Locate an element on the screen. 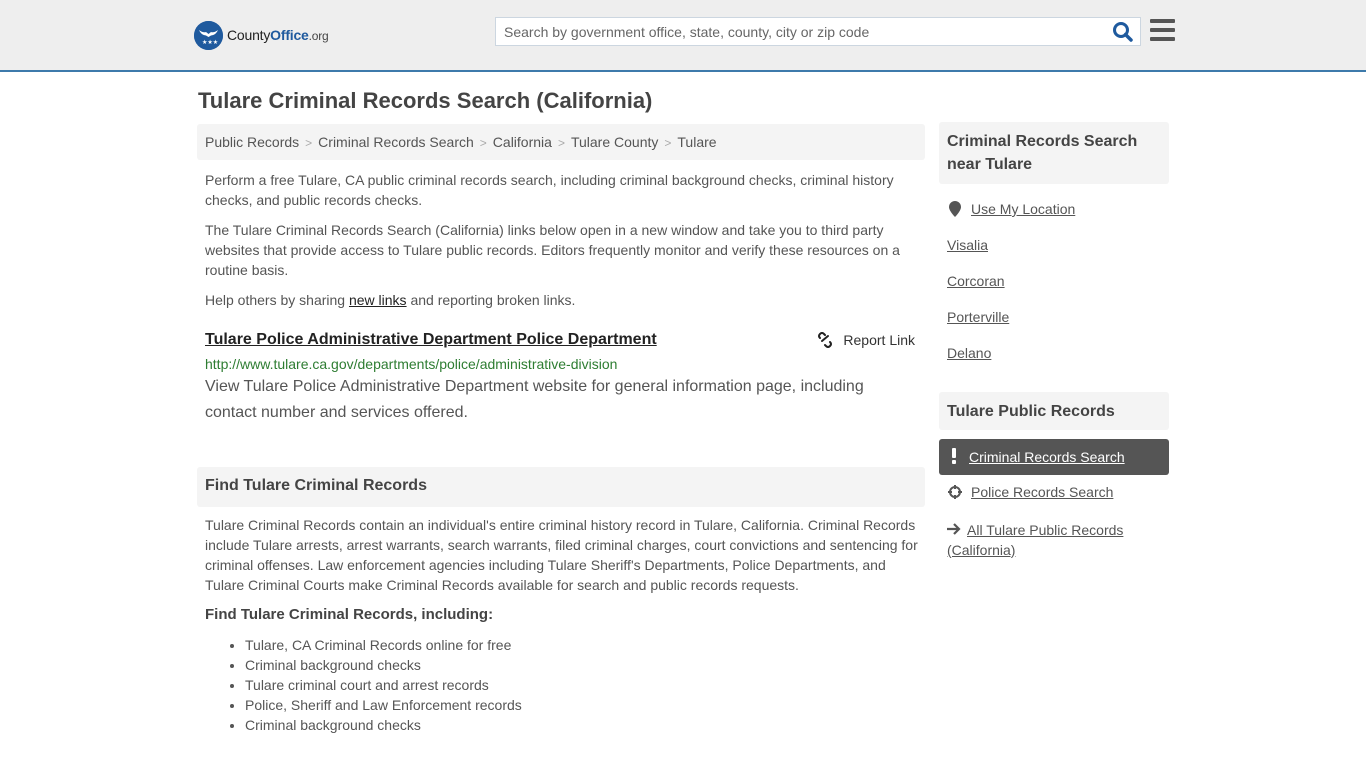  new-links-link: new links is located at coordinates (378, 300).